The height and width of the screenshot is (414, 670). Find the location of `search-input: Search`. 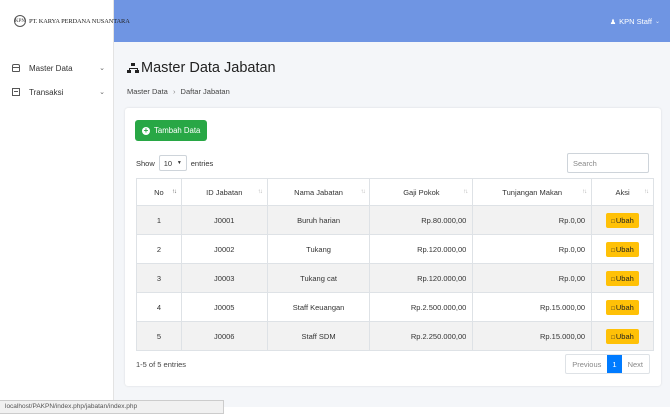

search-input: Search is located at coordinates (608, 163).